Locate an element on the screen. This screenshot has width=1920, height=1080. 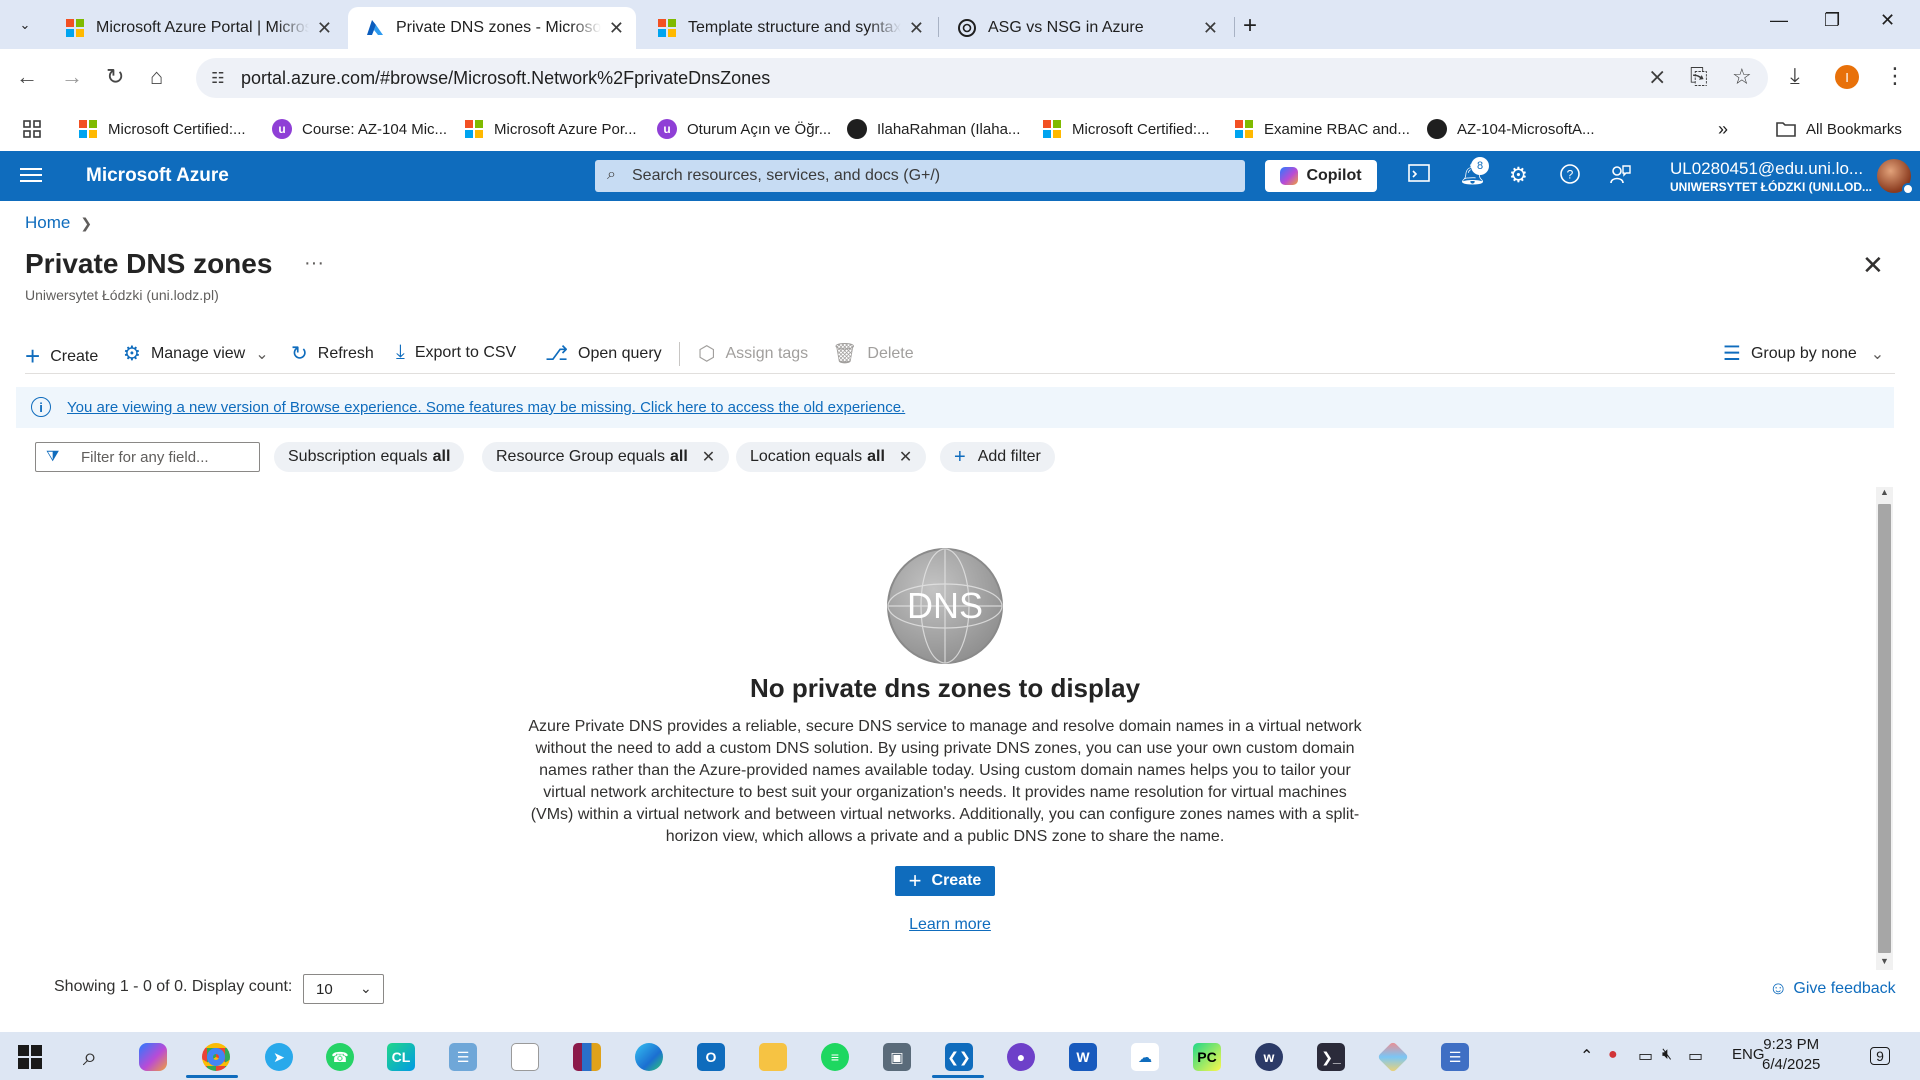
show-hidden-icons-chevron-icon: ⌃ is located at coordinates (1586, 1056).